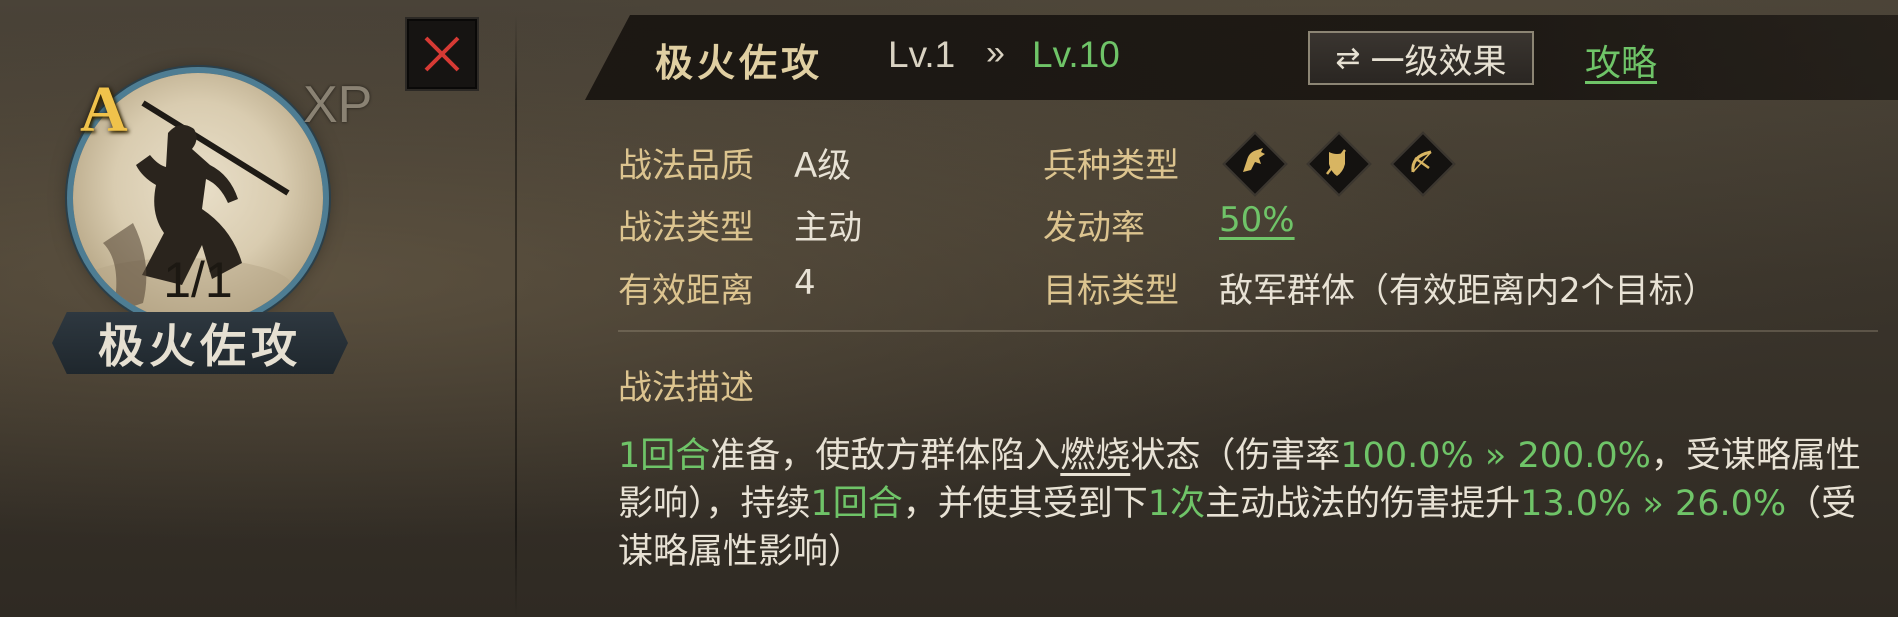  Describe the element at coordinates (104, 109) in the screenshot. I see `grade-badge: A` at that location.